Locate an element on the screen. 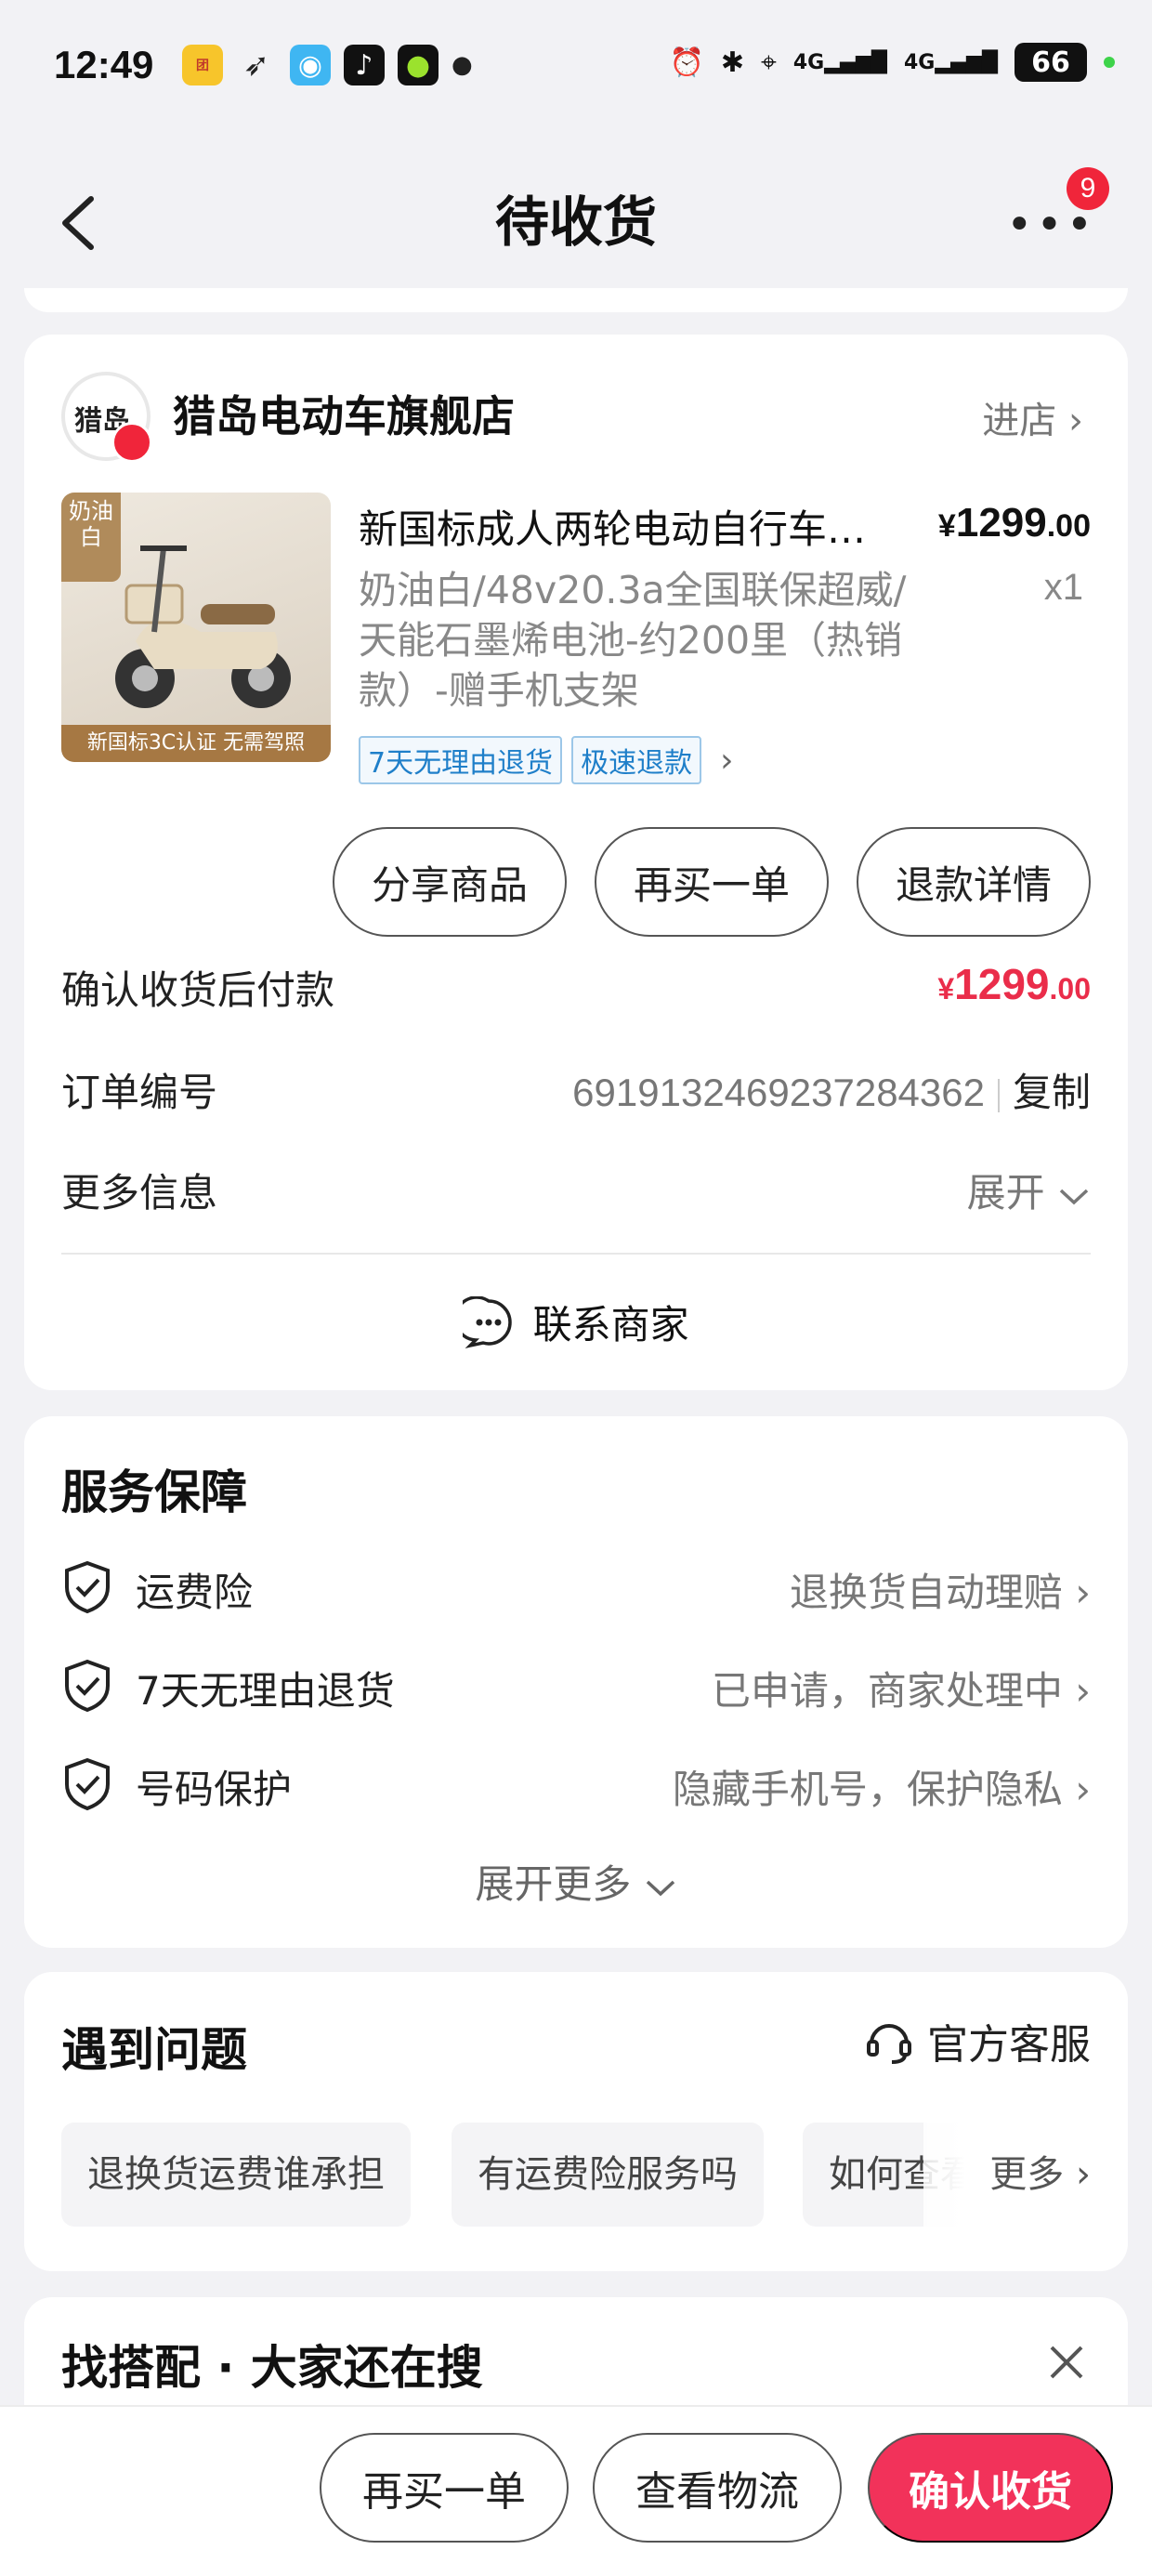  headset-icon is located at coordinates (889, 2044).